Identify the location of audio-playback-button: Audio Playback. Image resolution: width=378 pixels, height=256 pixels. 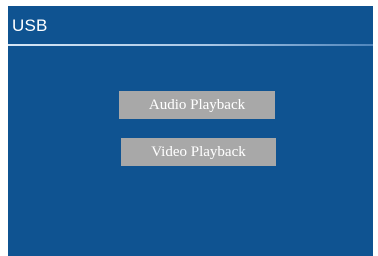
(197, 105).